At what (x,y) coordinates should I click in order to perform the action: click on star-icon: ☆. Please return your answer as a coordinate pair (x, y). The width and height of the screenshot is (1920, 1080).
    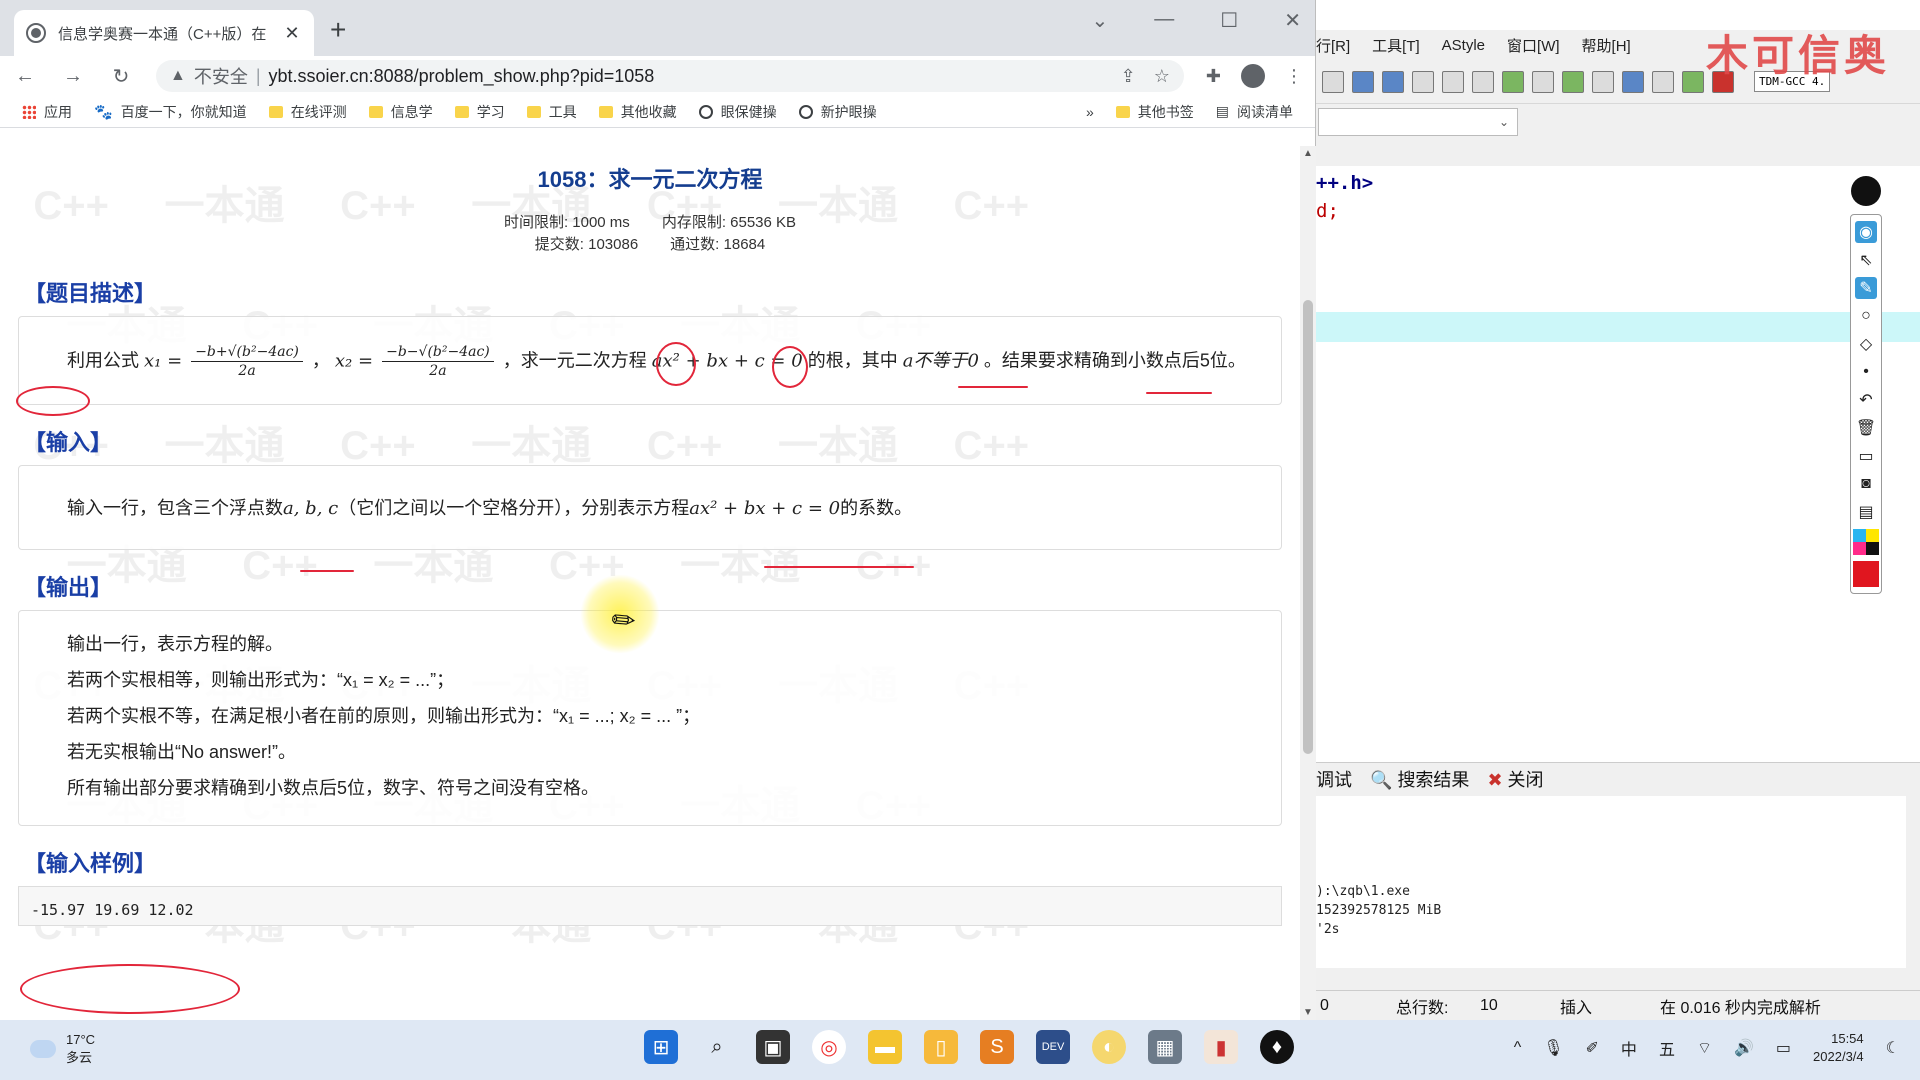
    Looking at the image, I should click on (1162, 76).